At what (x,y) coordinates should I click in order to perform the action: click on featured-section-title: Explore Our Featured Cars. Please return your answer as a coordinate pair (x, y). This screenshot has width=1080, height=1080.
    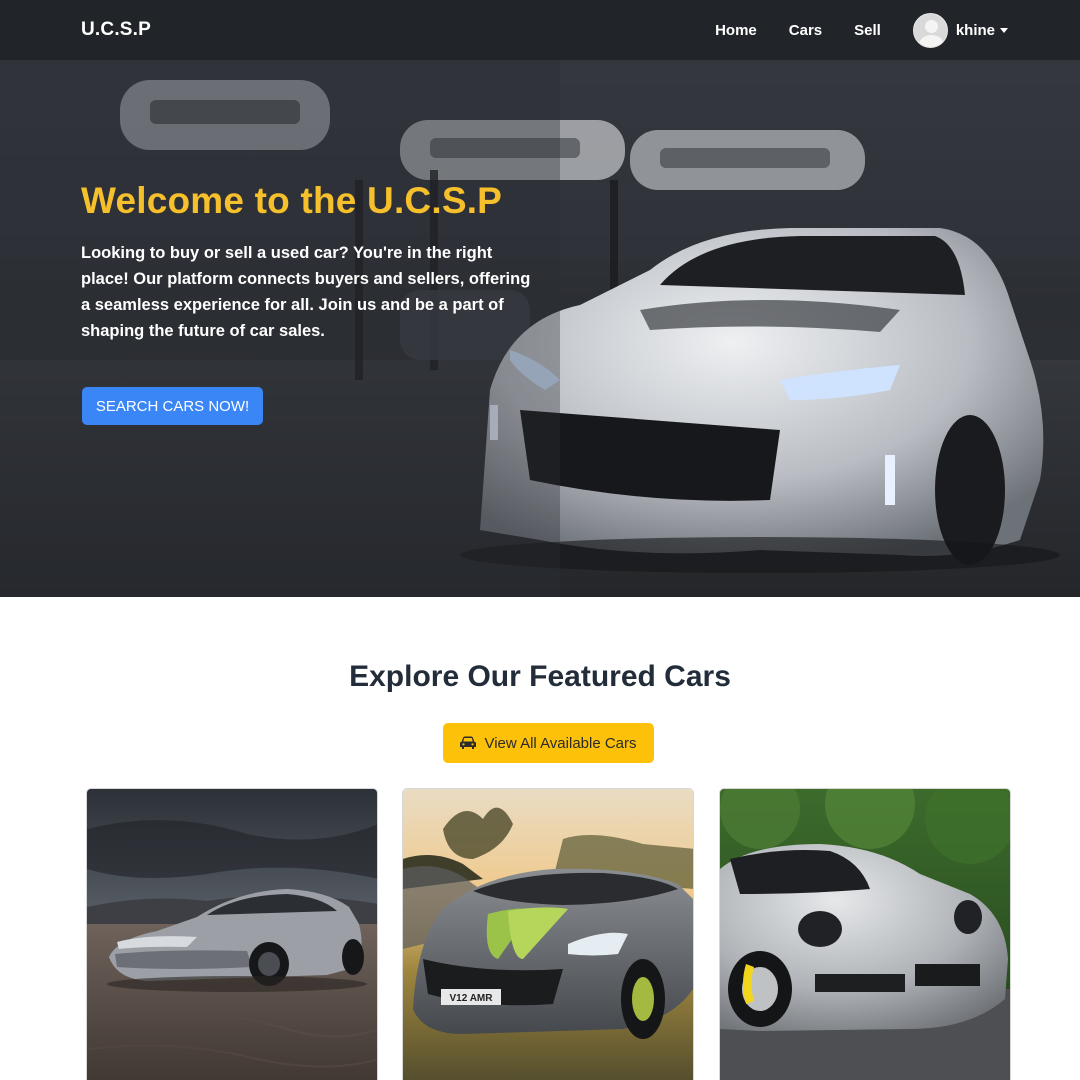
    Looking at the image, I should click on (540, 676).